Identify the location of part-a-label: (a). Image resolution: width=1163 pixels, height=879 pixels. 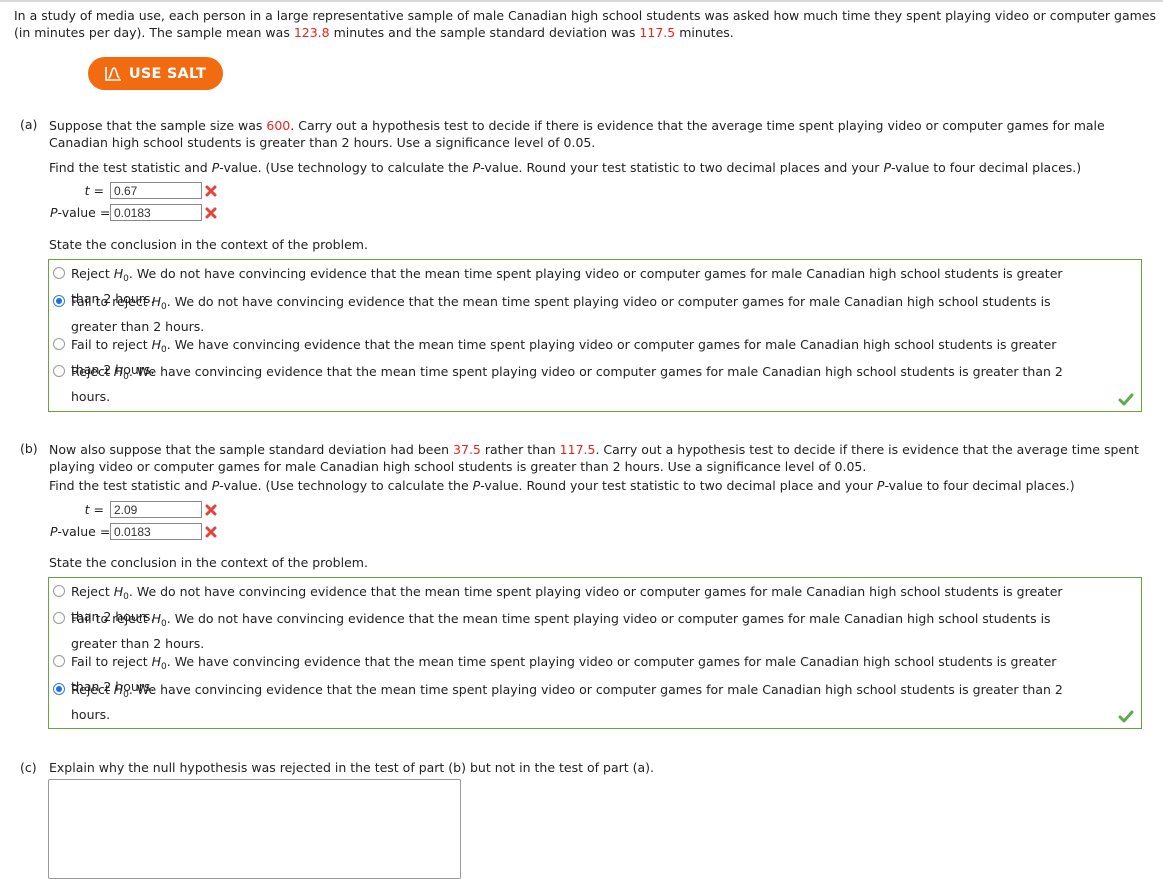
(29, 124).